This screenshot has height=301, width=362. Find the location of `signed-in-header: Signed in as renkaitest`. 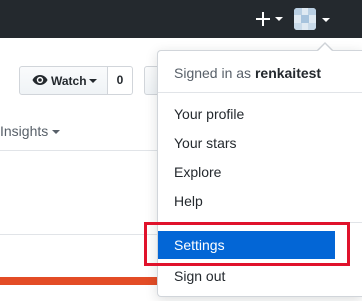

signed-in-header: Signed in as renkaitest is located at coordinates (260, 72).